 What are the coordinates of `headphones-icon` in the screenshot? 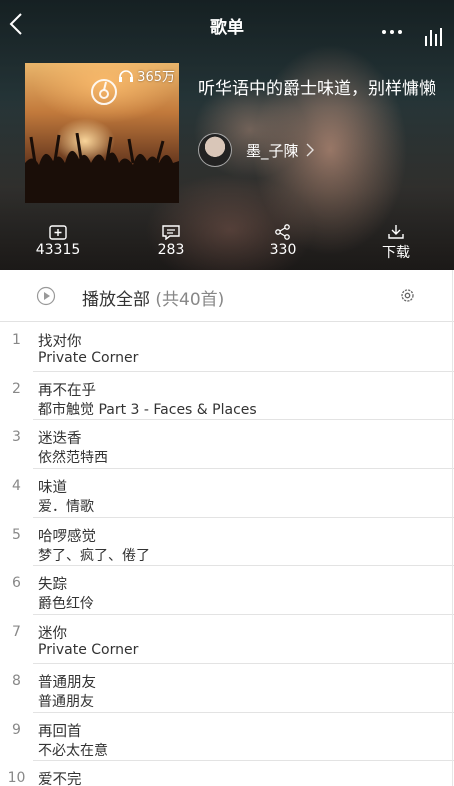 It's located at (126, 75).